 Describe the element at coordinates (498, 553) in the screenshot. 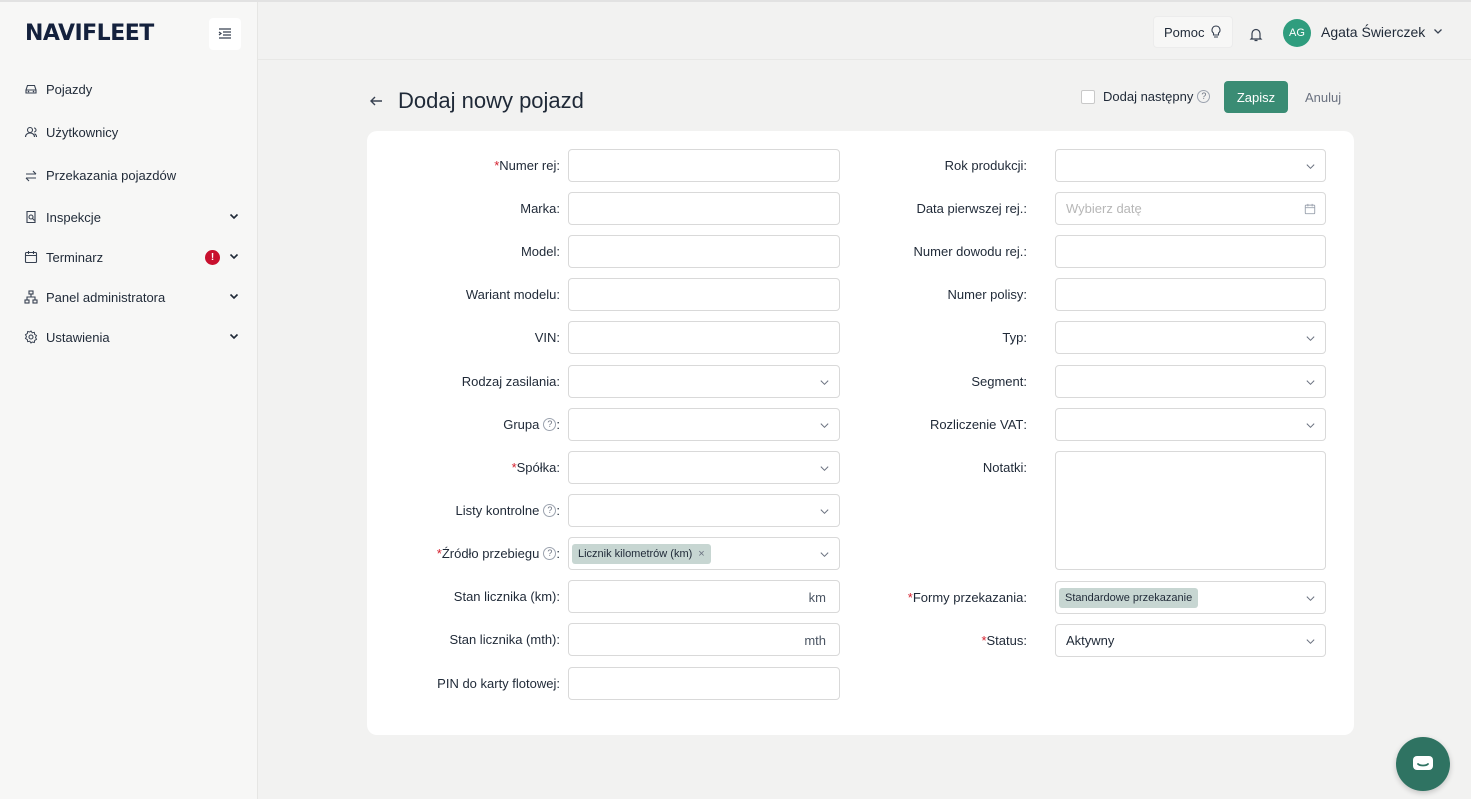

I see `field-label: * Źródło przebiegu?:` at that location.